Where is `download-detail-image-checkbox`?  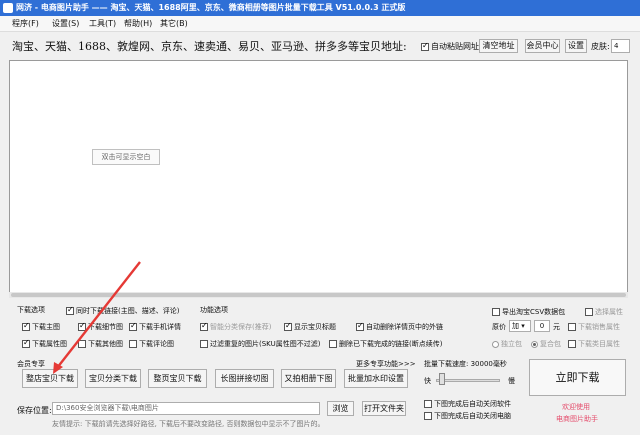
download-detail-image-checkbox is located at coordinates (82, 326).